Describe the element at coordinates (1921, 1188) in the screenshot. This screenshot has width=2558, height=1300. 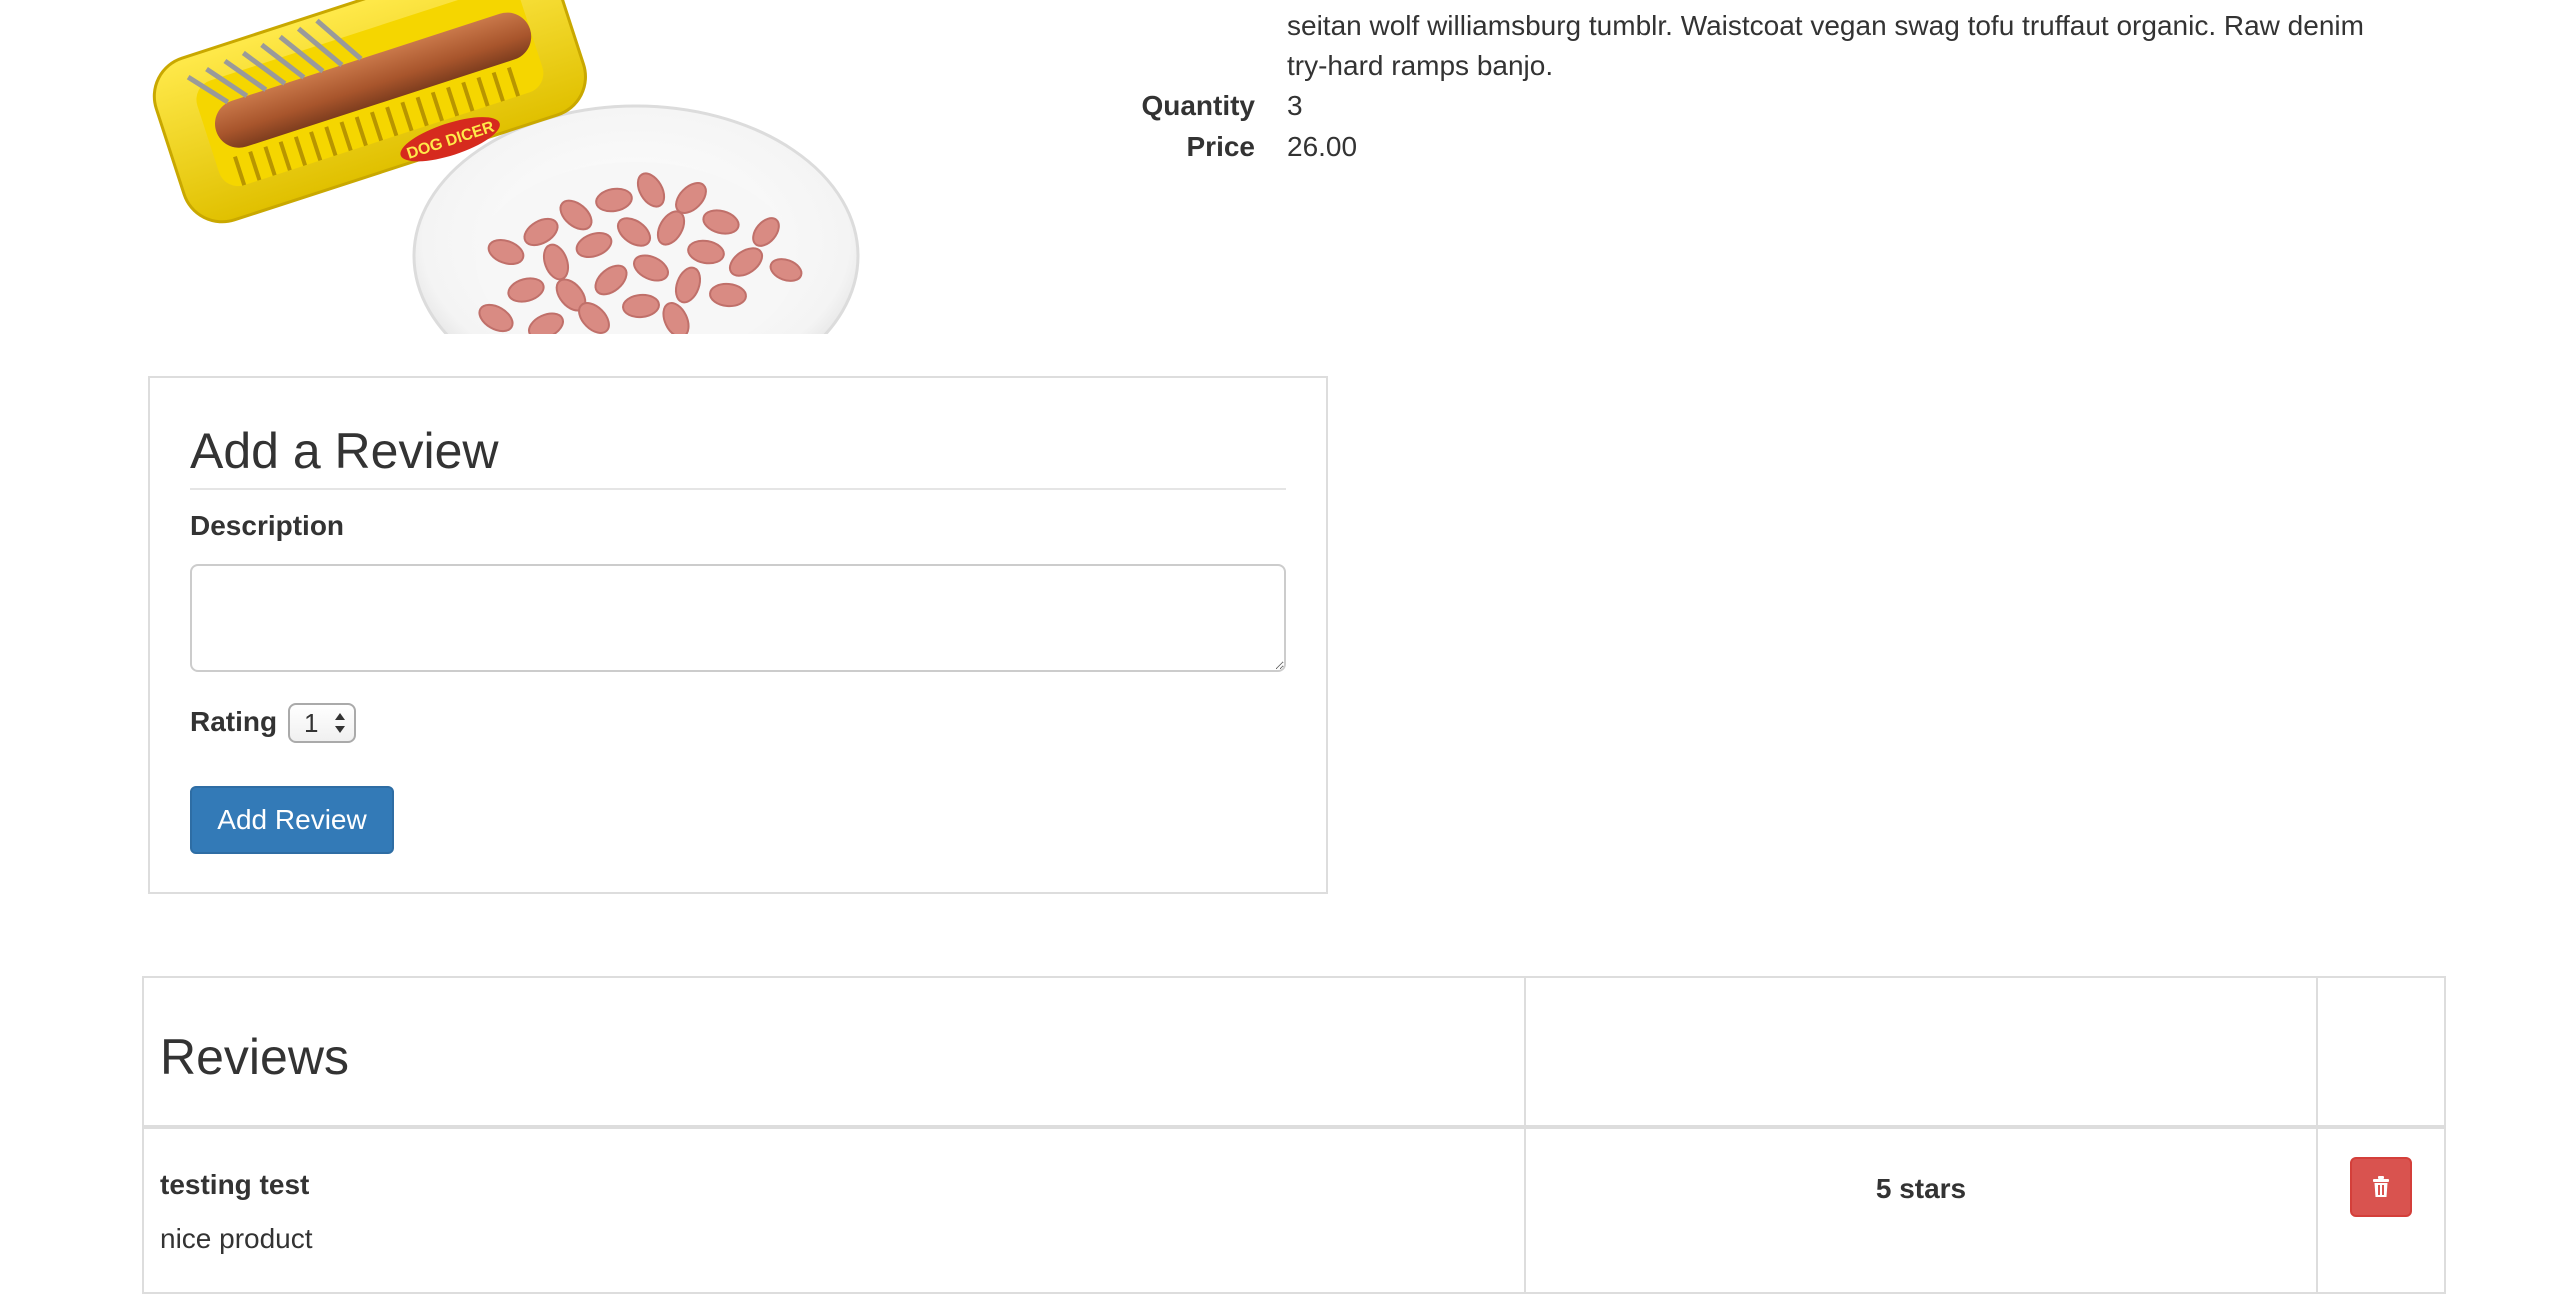
I see `review-rating: 5 stars` at that location.